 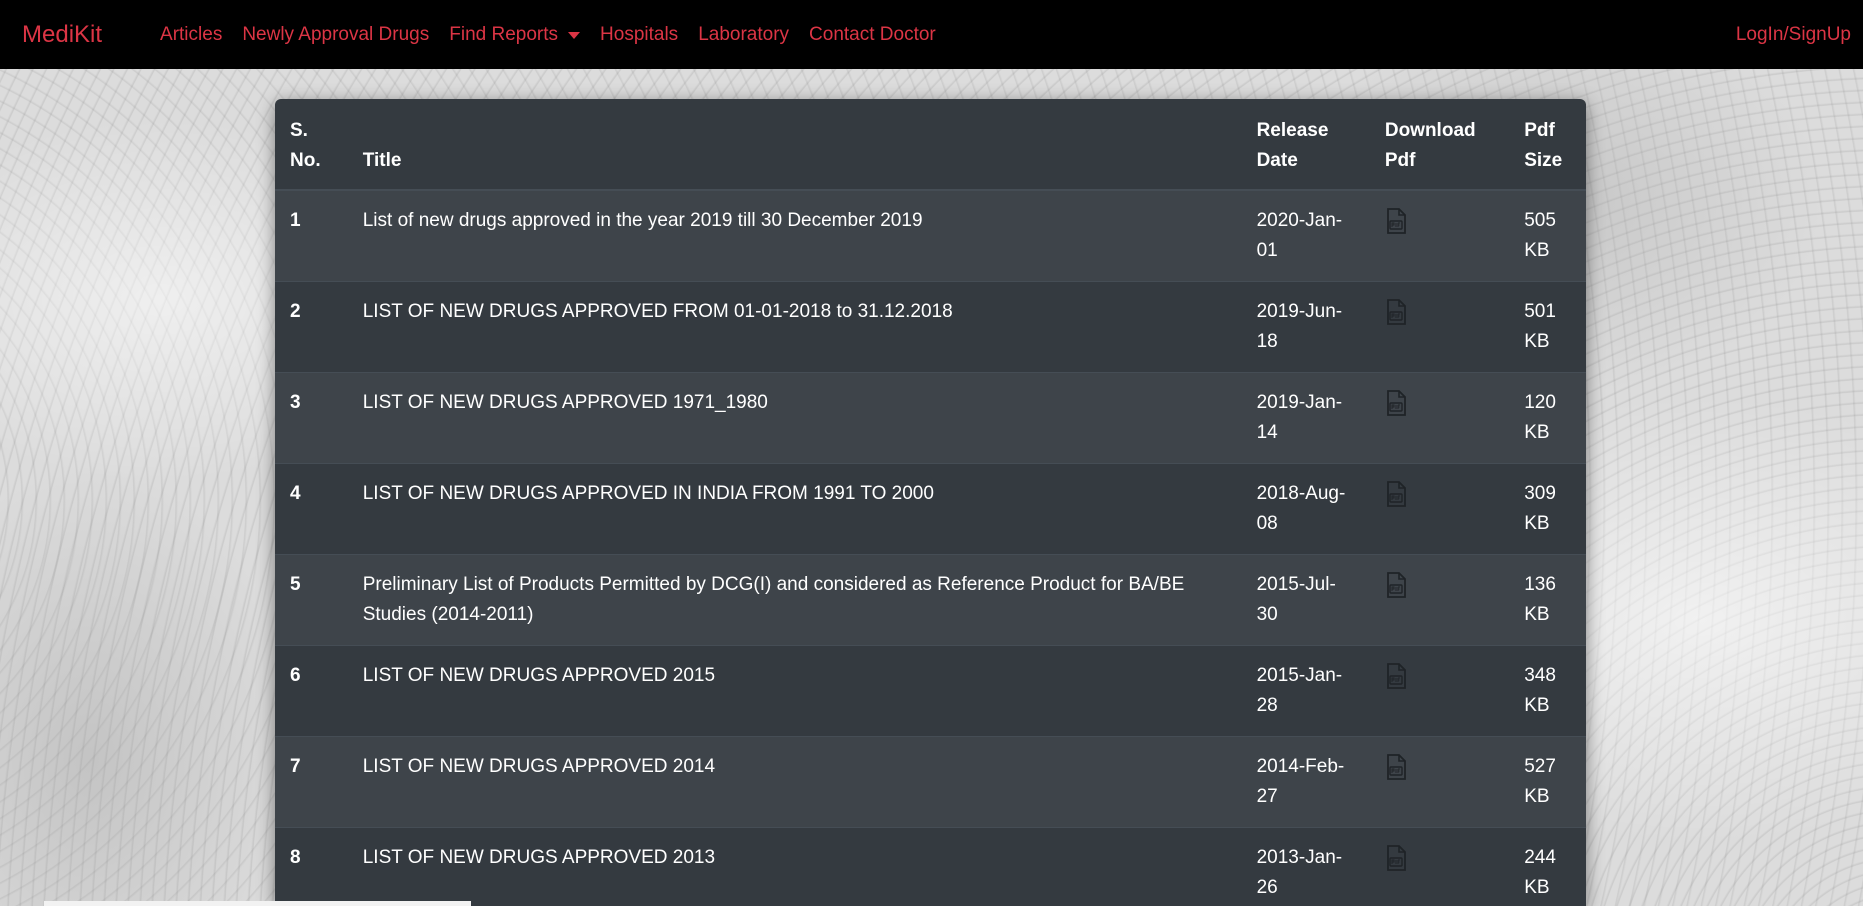 I want to click on row-sno: 4, so click(x=311, y=509).